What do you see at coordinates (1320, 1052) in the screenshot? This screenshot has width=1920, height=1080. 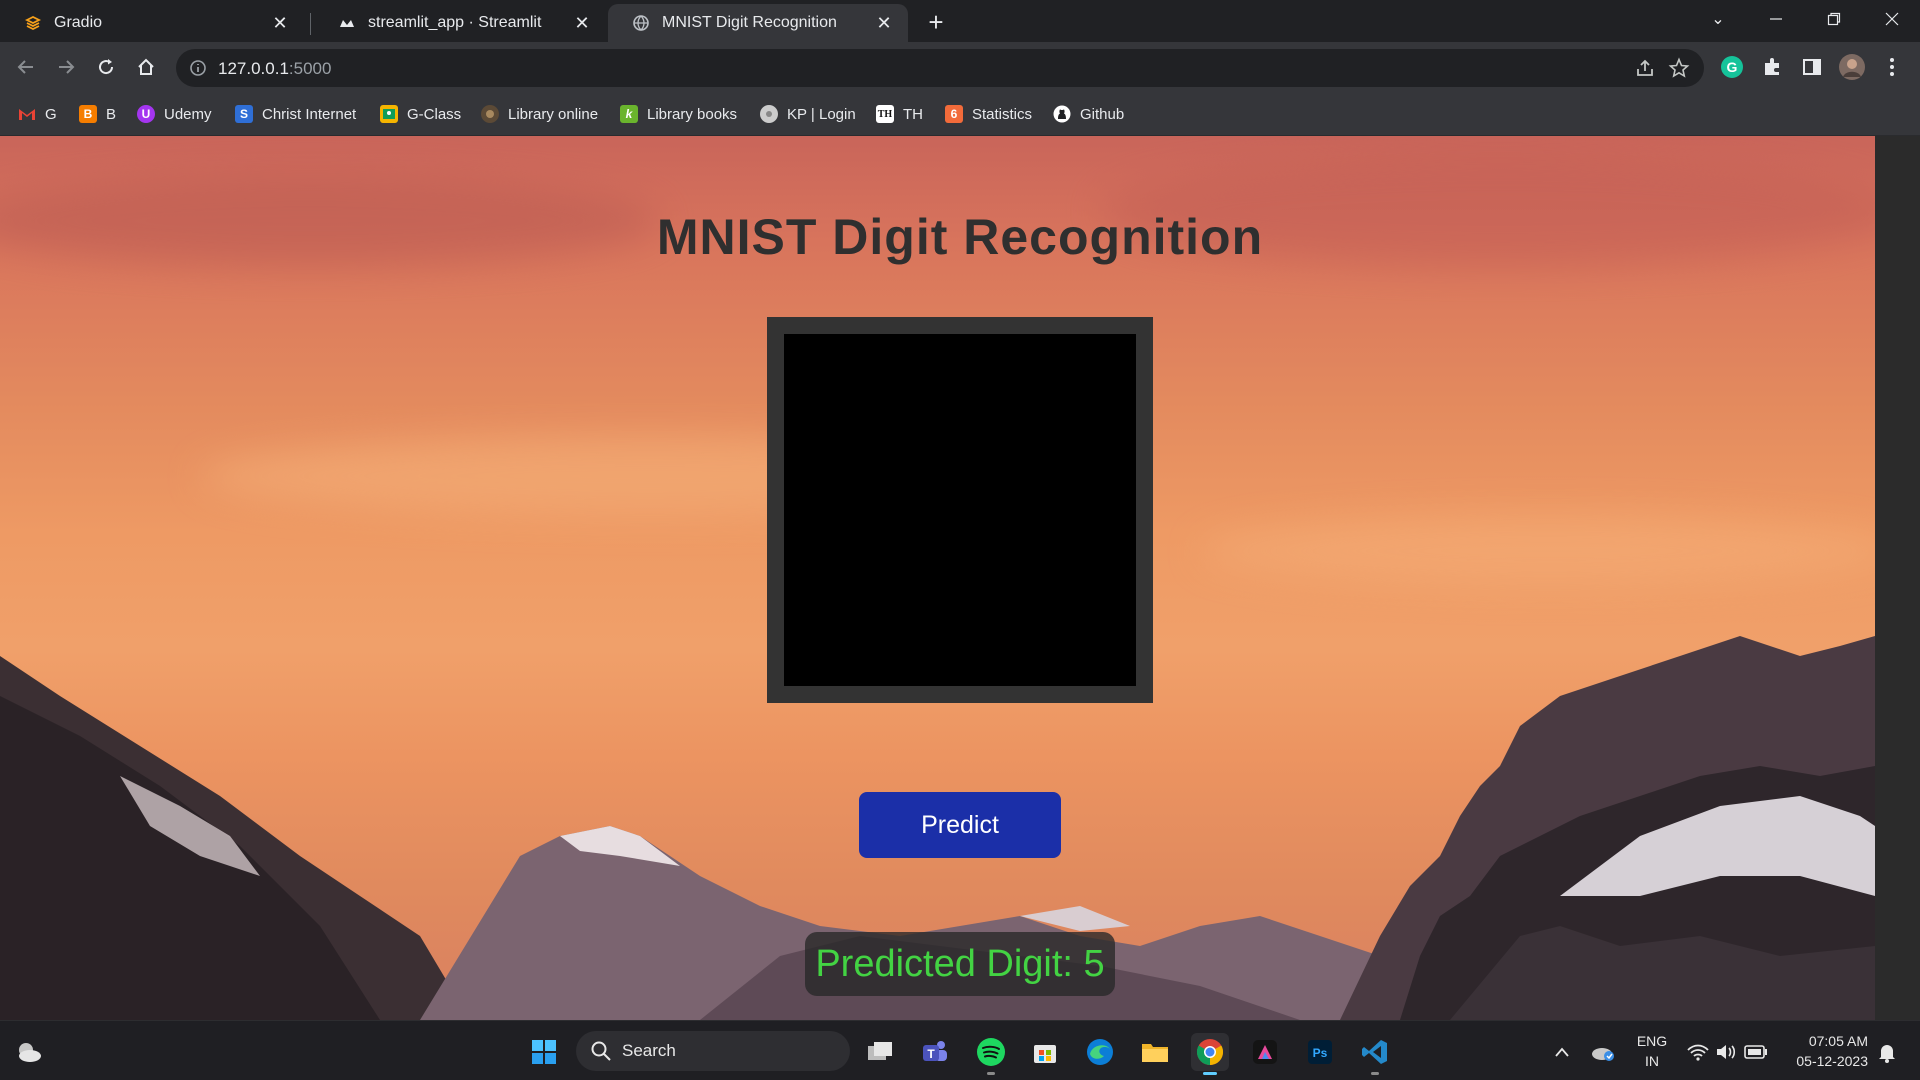 I see `photoshop-icon: Ps` at bounding box center [1320, 1052].